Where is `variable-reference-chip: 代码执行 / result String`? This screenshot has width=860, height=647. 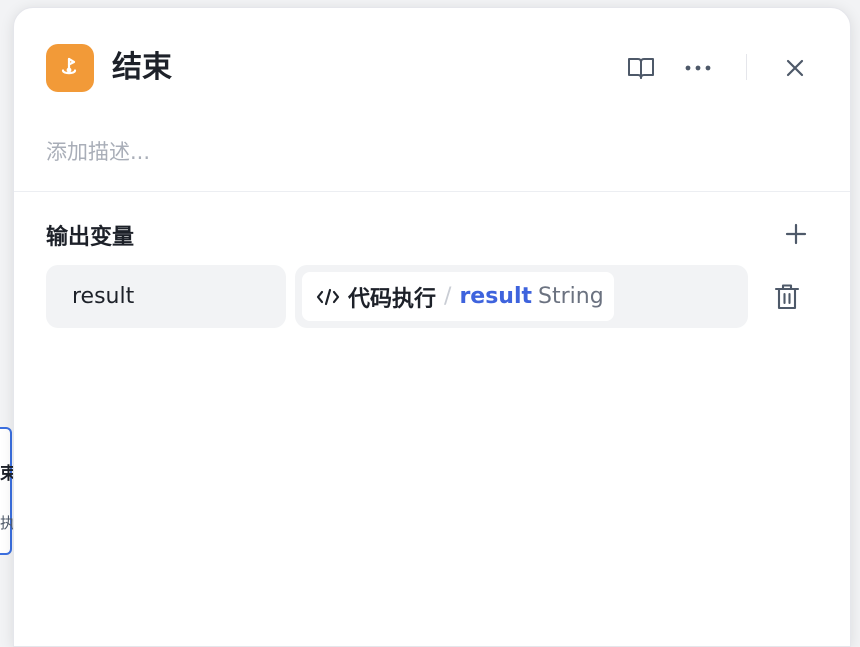 variable-reference-chip: 代码执行 / result String is located at coordinates (458, 296).